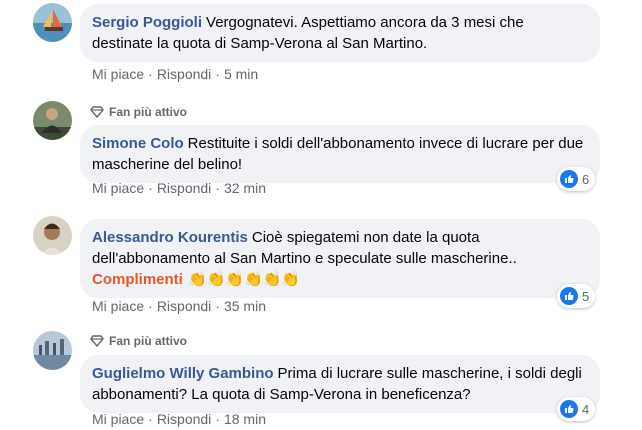  I want to click on comment-time: 18 min, so click(245, 419).